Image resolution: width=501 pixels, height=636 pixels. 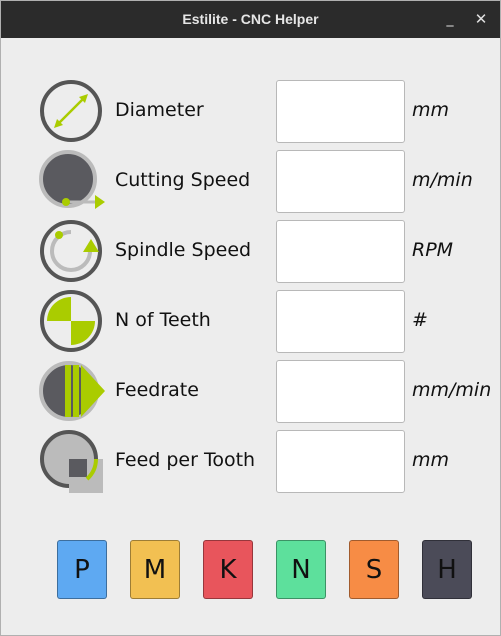 What do you see at coordinates (71, 461) in the screenshot?
I see `feed-per-tooth-icon` at bounding box center [71, 461].